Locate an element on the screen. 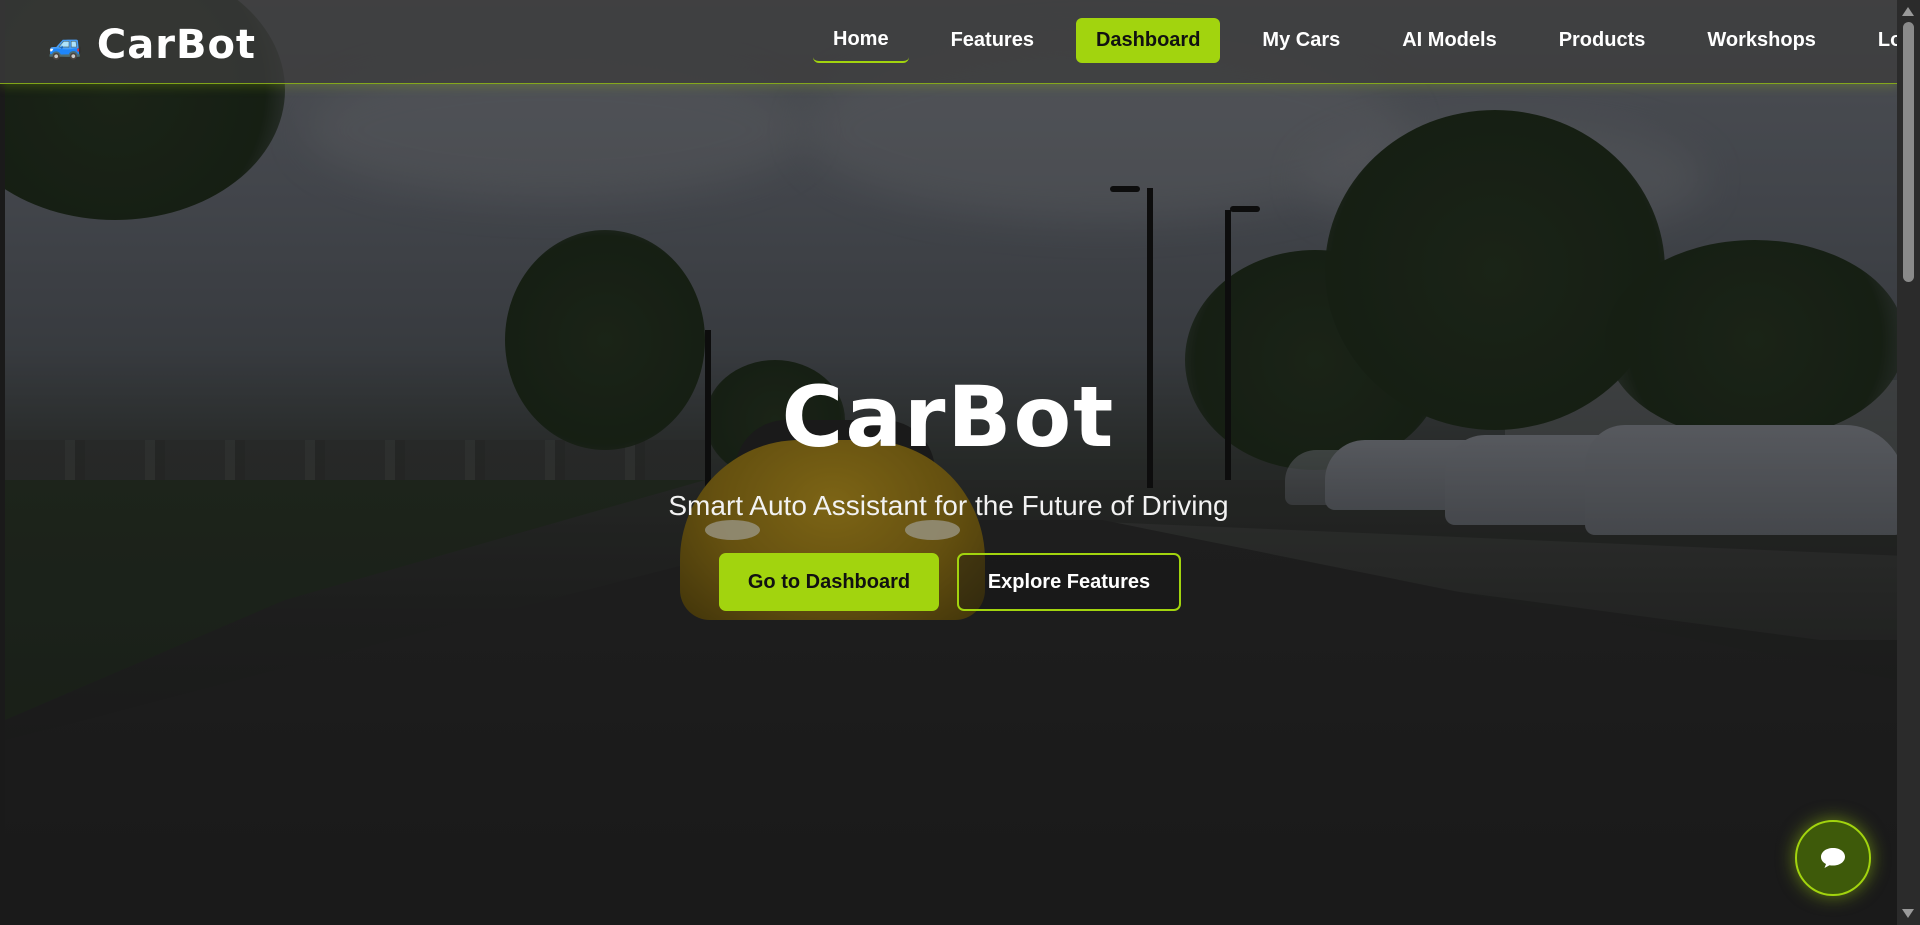 This screenshot has width=1920, height=925. nav-item-my-cars: My Cars is located at coordinates (1301, 40).